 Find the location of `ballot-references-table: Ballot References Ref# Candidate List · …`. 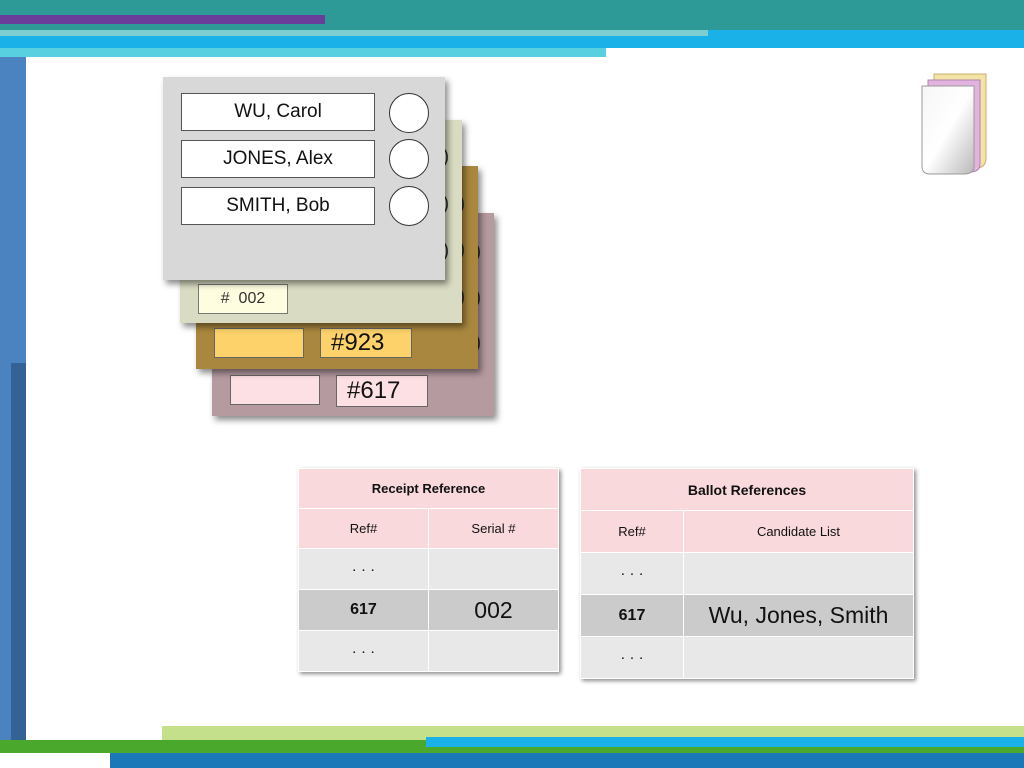

ballot-references-table: Ballot References Ref# Candidate List · … is located at coordinates (747, 573).